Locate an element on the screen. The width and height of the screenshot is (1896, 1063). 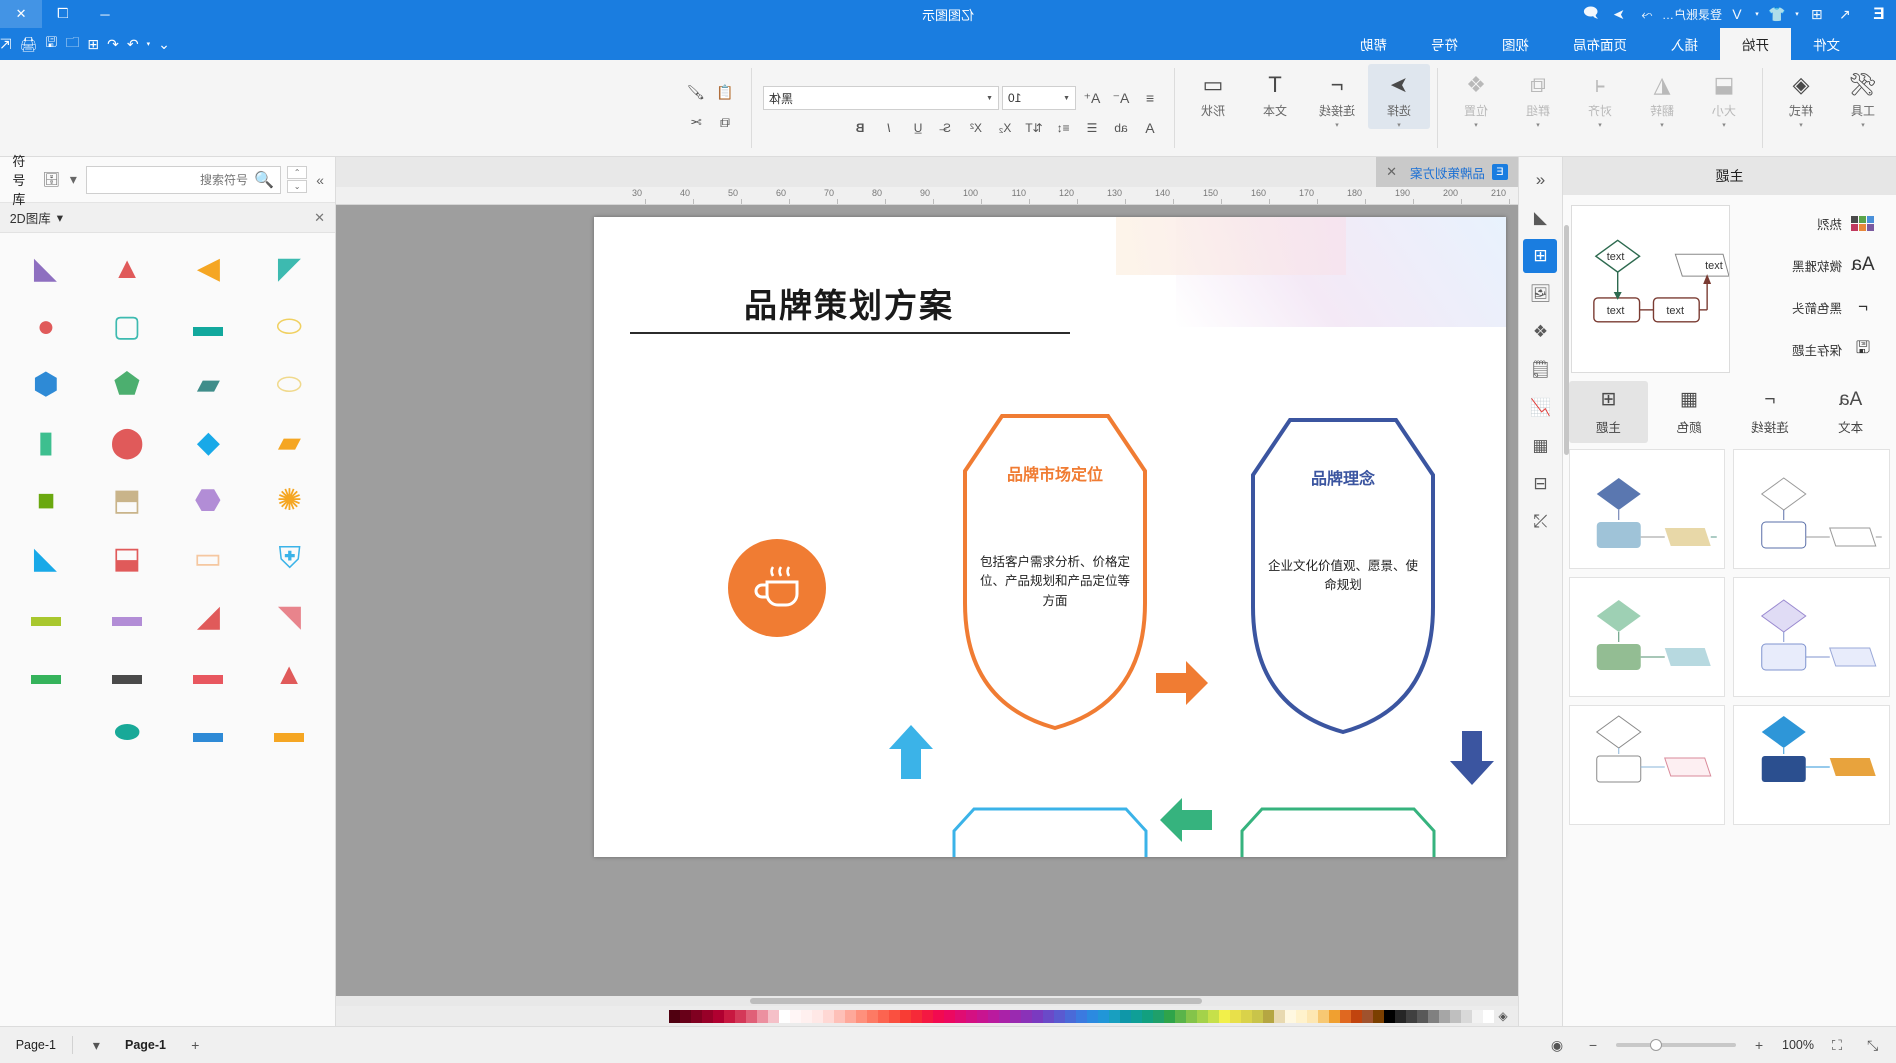
tab-file: 文件 is located at coordinates (1826, 44).